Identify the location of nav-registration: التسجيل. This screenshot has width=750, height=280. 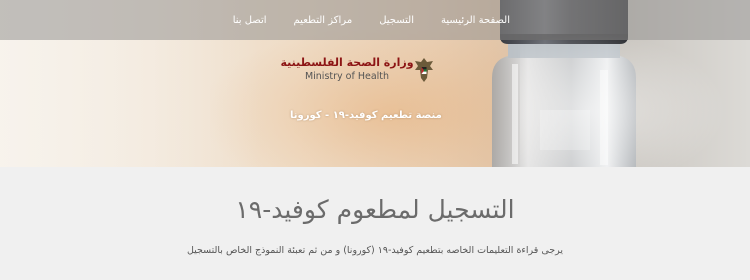
(396, 20).